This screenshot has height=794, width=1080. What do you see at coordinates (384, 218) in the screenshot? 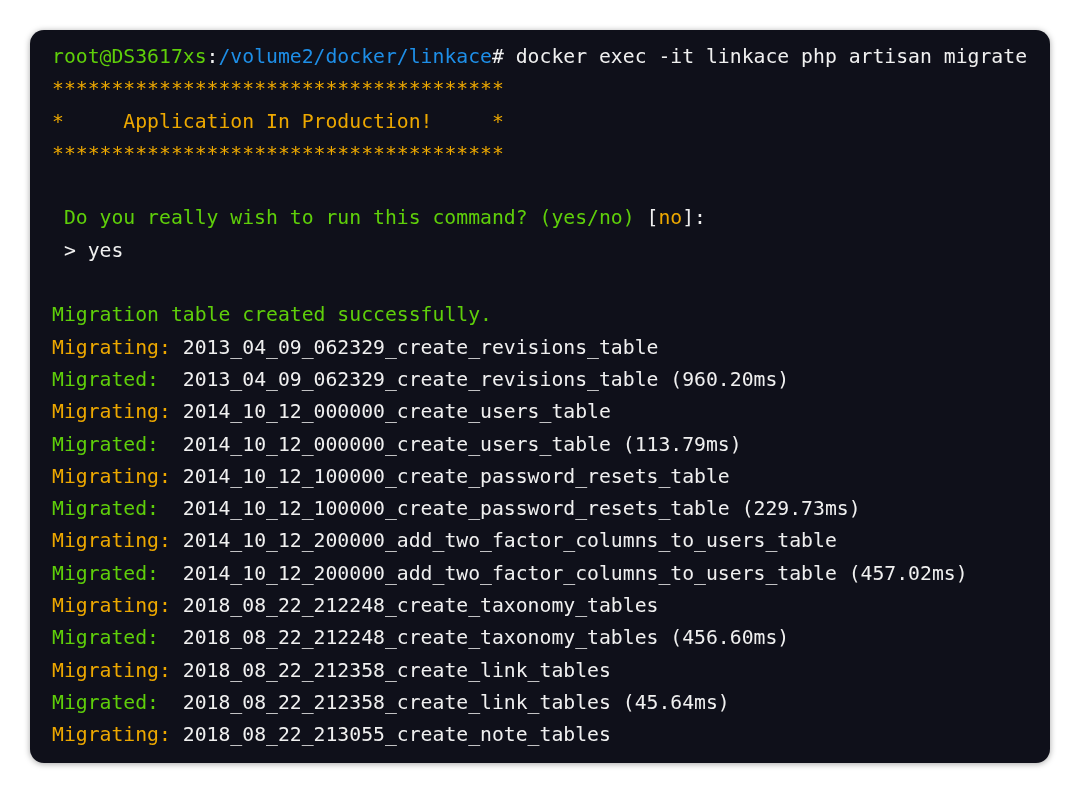
I see `prompt-line: Do you really wish to run this command? (yes/no) [no]:` at bounding box center [384, 218].